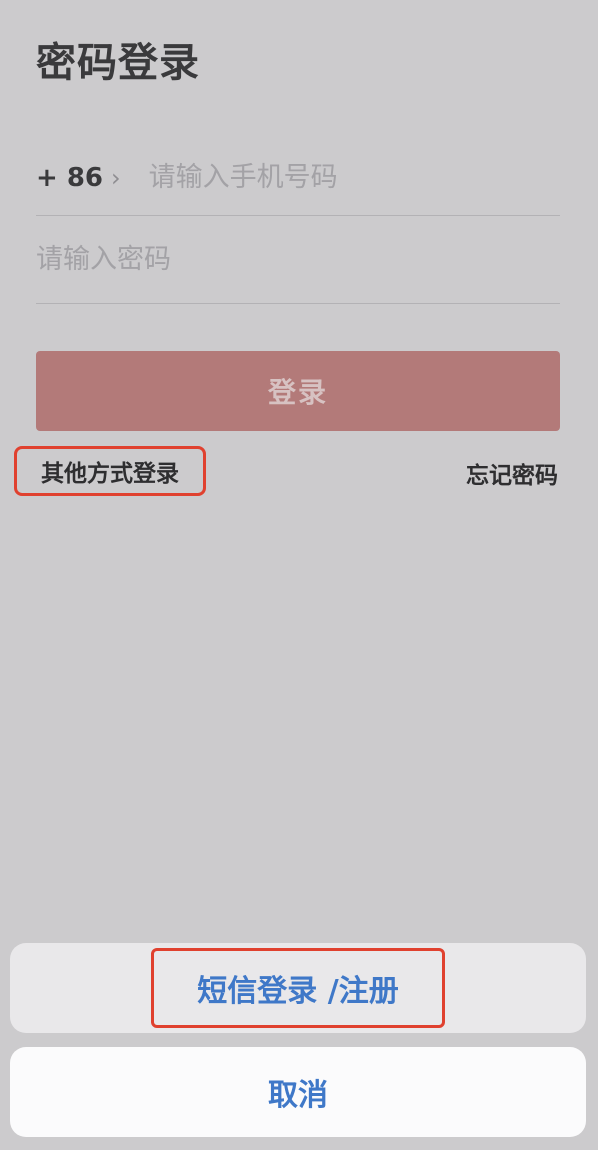  Describe the element at coordinates (512, 473) in the screenshot. I see `forgot-password-link: 忘记密码` at that location.